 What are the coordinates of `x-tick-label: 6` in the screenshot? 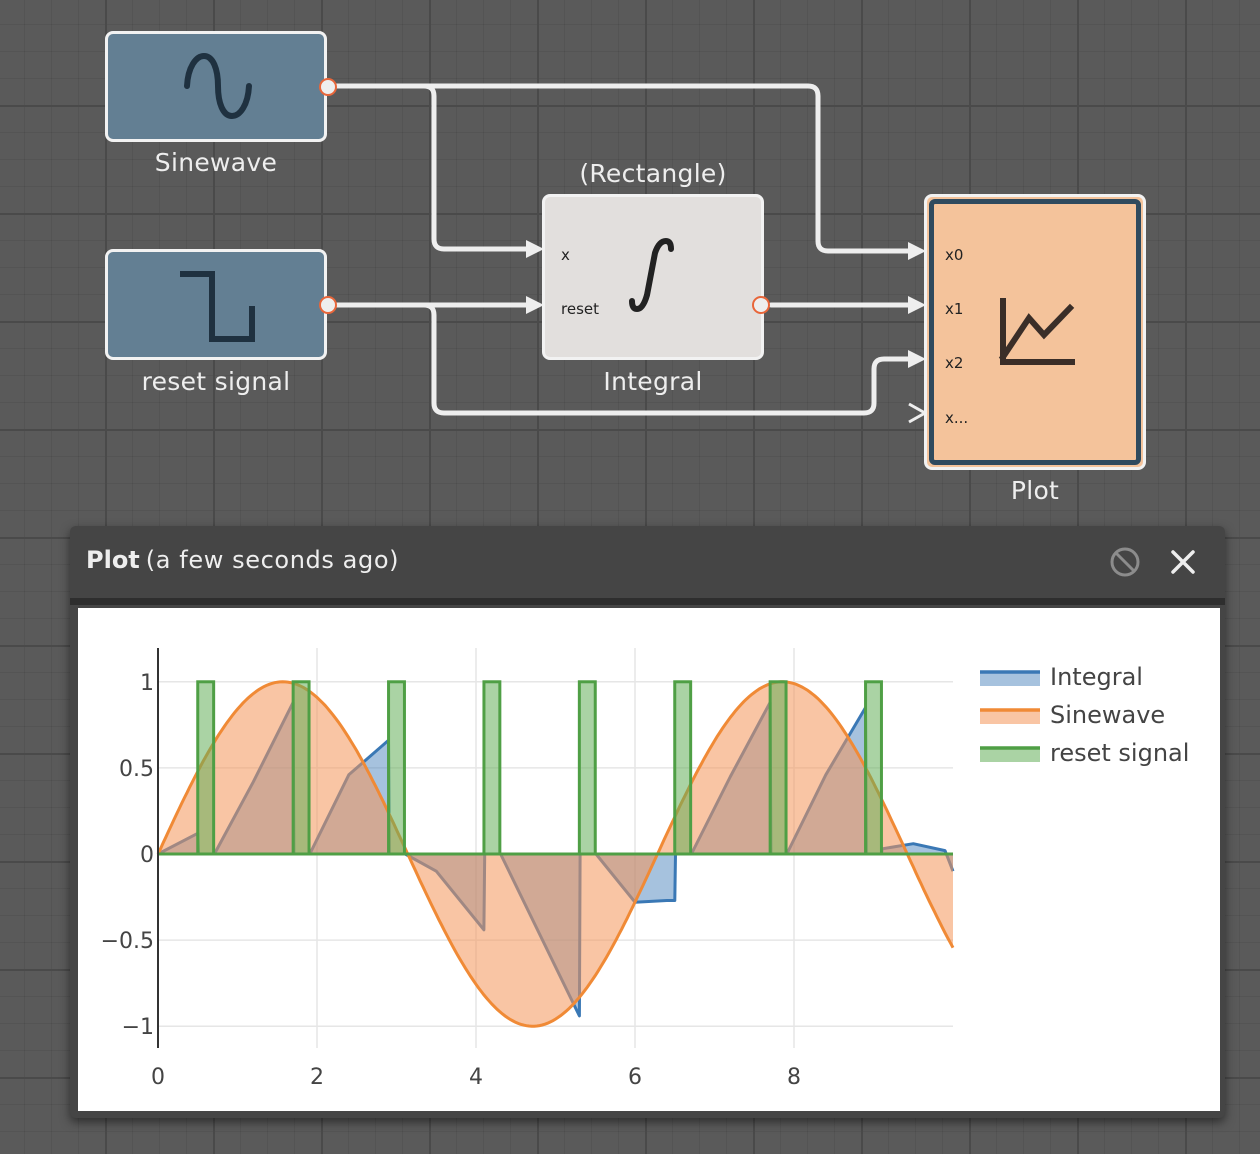 It's located at (635, 1077).